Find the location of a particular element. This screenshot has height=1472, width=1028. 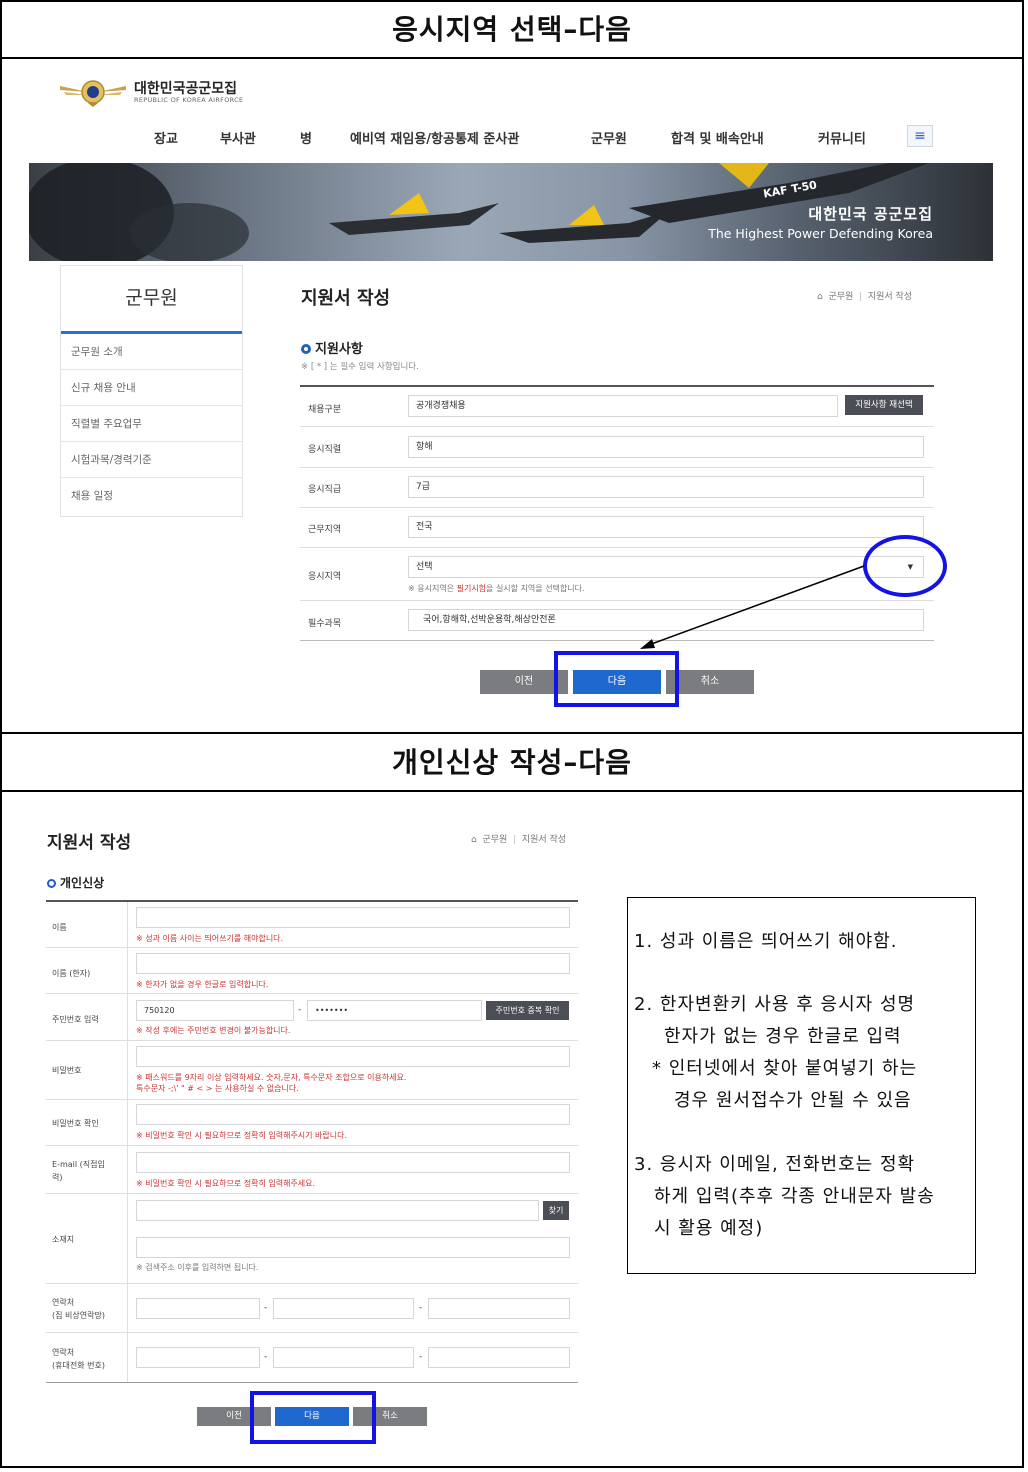

airforce-emblem-icon is located at coordinates (93, 93).